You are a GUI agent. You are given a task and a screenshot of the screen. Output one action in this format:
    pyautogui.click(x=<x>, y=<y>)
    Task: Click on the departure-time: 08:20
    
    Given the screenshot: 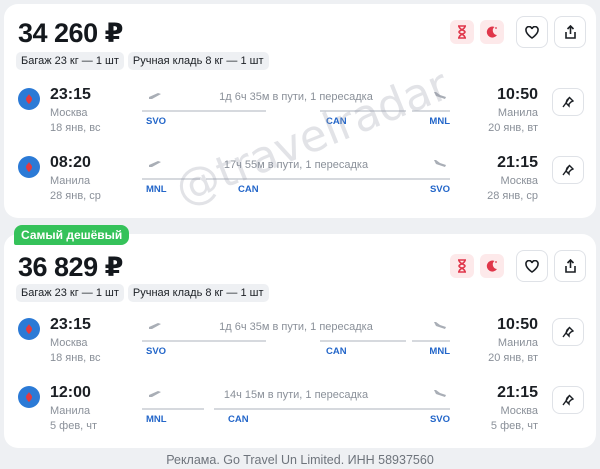 What is the action you would take?
    pyautogui.click(x=70, y=162)
    